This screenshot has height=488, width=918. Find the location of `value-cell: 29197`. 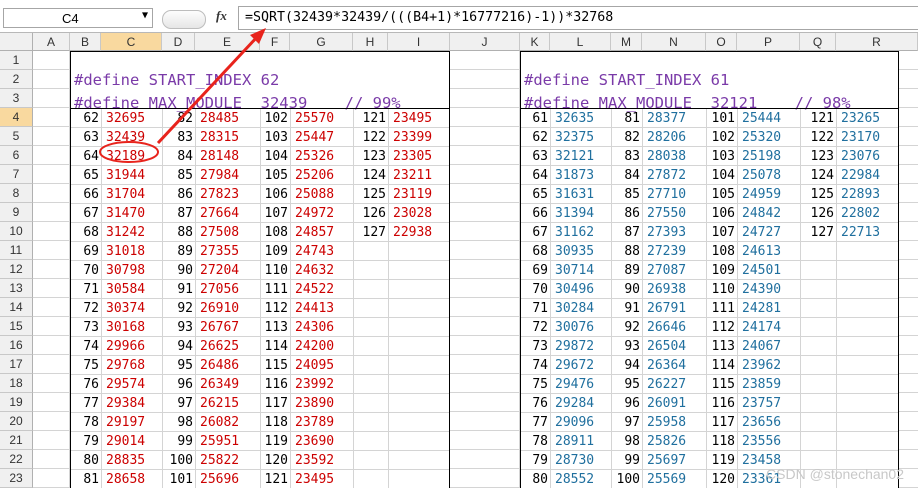

value-cell: 29197 is located at coordinates (133, 422).